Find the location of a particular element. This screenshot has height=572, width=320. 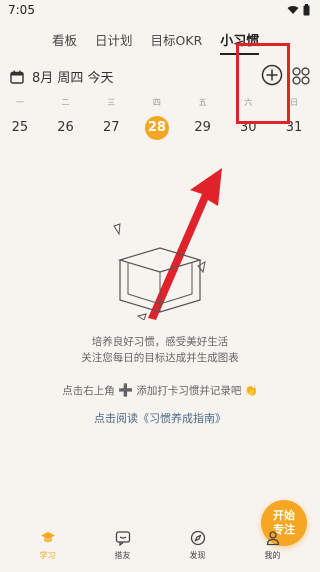

nav-item-buddy: 搭友 is located at coordinates (123, 547).